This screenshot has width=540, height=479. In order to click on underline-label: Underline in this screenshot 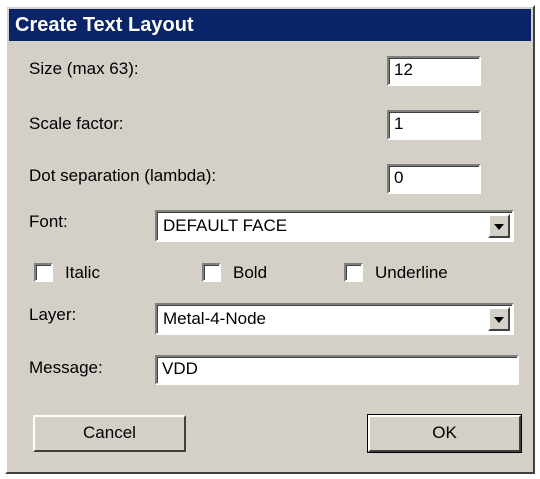, I will do `click(411, 272)`.